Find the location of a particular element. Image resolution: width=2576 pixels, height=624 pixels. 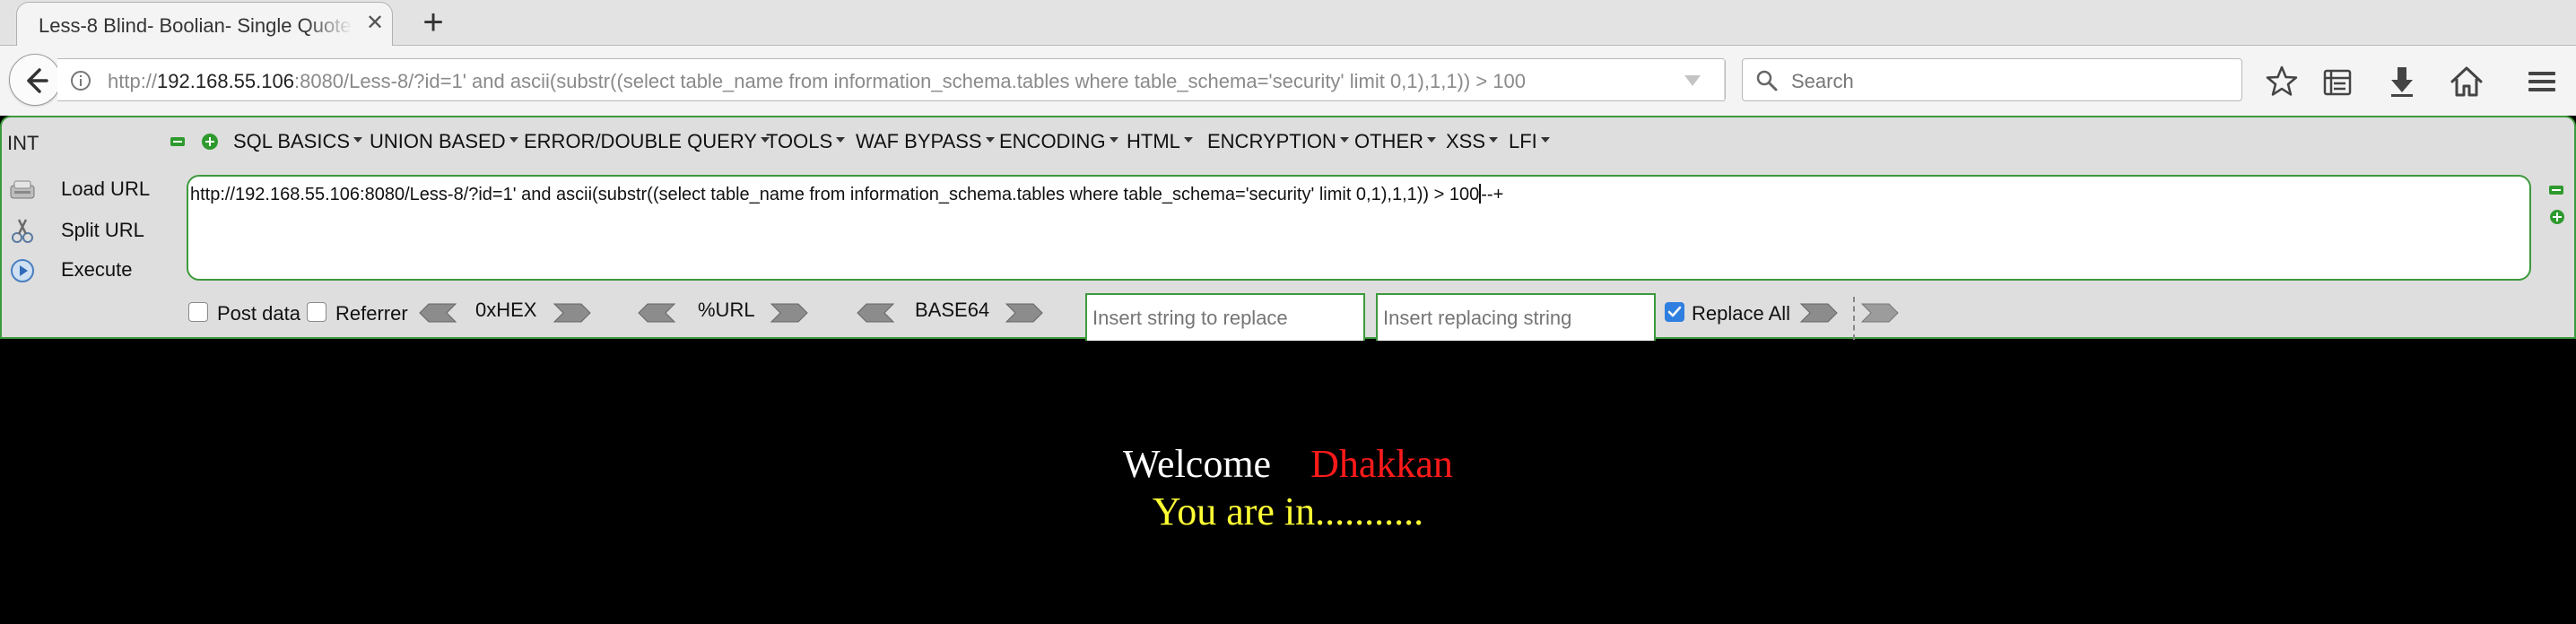

checkmark-icon is located at coordinates (1674, 311).